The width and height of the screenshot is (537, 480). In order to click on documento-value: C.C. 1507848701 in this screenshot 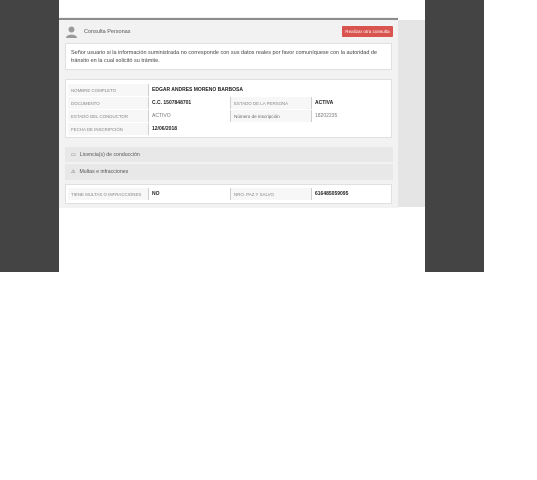, I will do `click(189, 103)`.